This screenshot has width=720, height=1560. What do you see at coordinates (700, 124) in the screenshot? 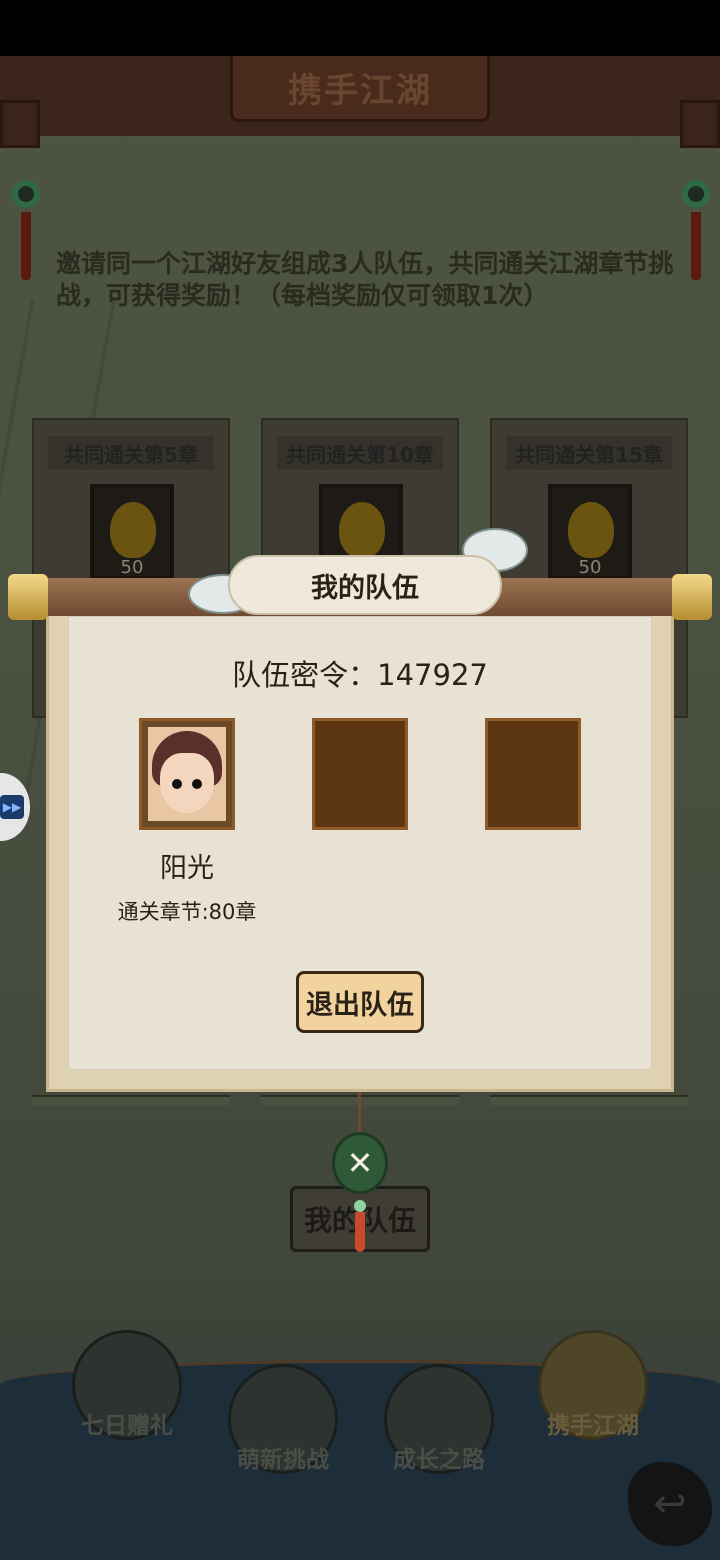
I see `header-post-right` at bounding box center [700, 124].